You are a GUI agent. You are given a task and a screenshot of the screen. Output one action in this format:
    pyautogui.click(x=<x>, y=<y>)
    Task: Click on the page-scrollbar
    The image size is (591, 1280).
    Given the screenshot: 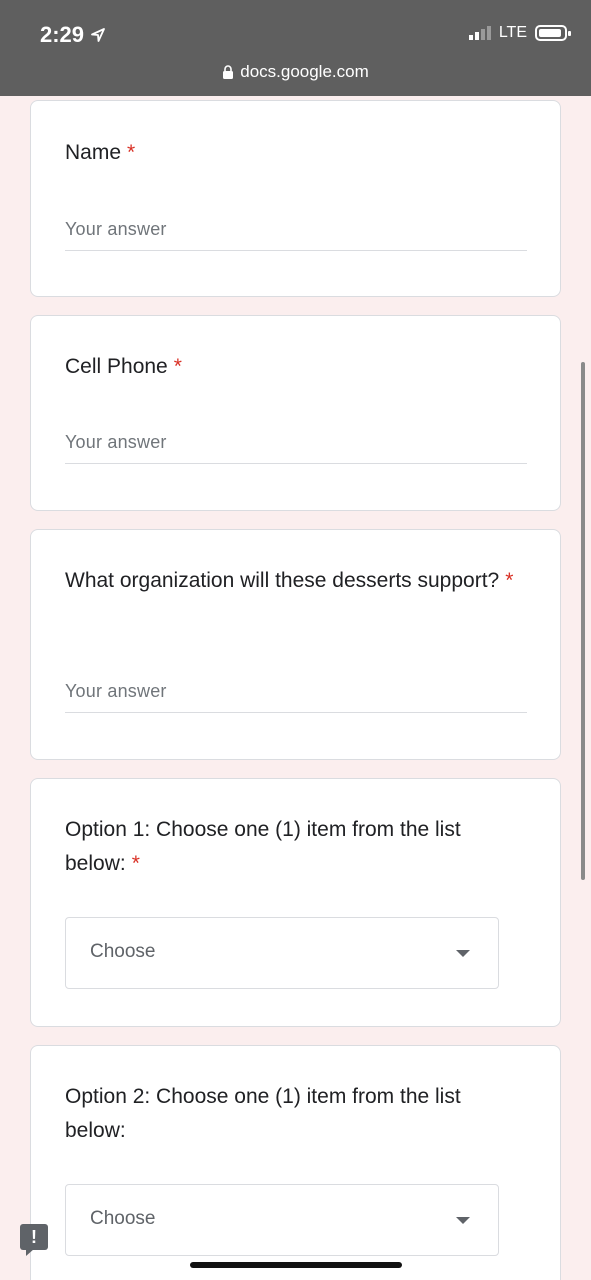 What is the action you would take?
    pyautogui.click(x=583, y=621)
    